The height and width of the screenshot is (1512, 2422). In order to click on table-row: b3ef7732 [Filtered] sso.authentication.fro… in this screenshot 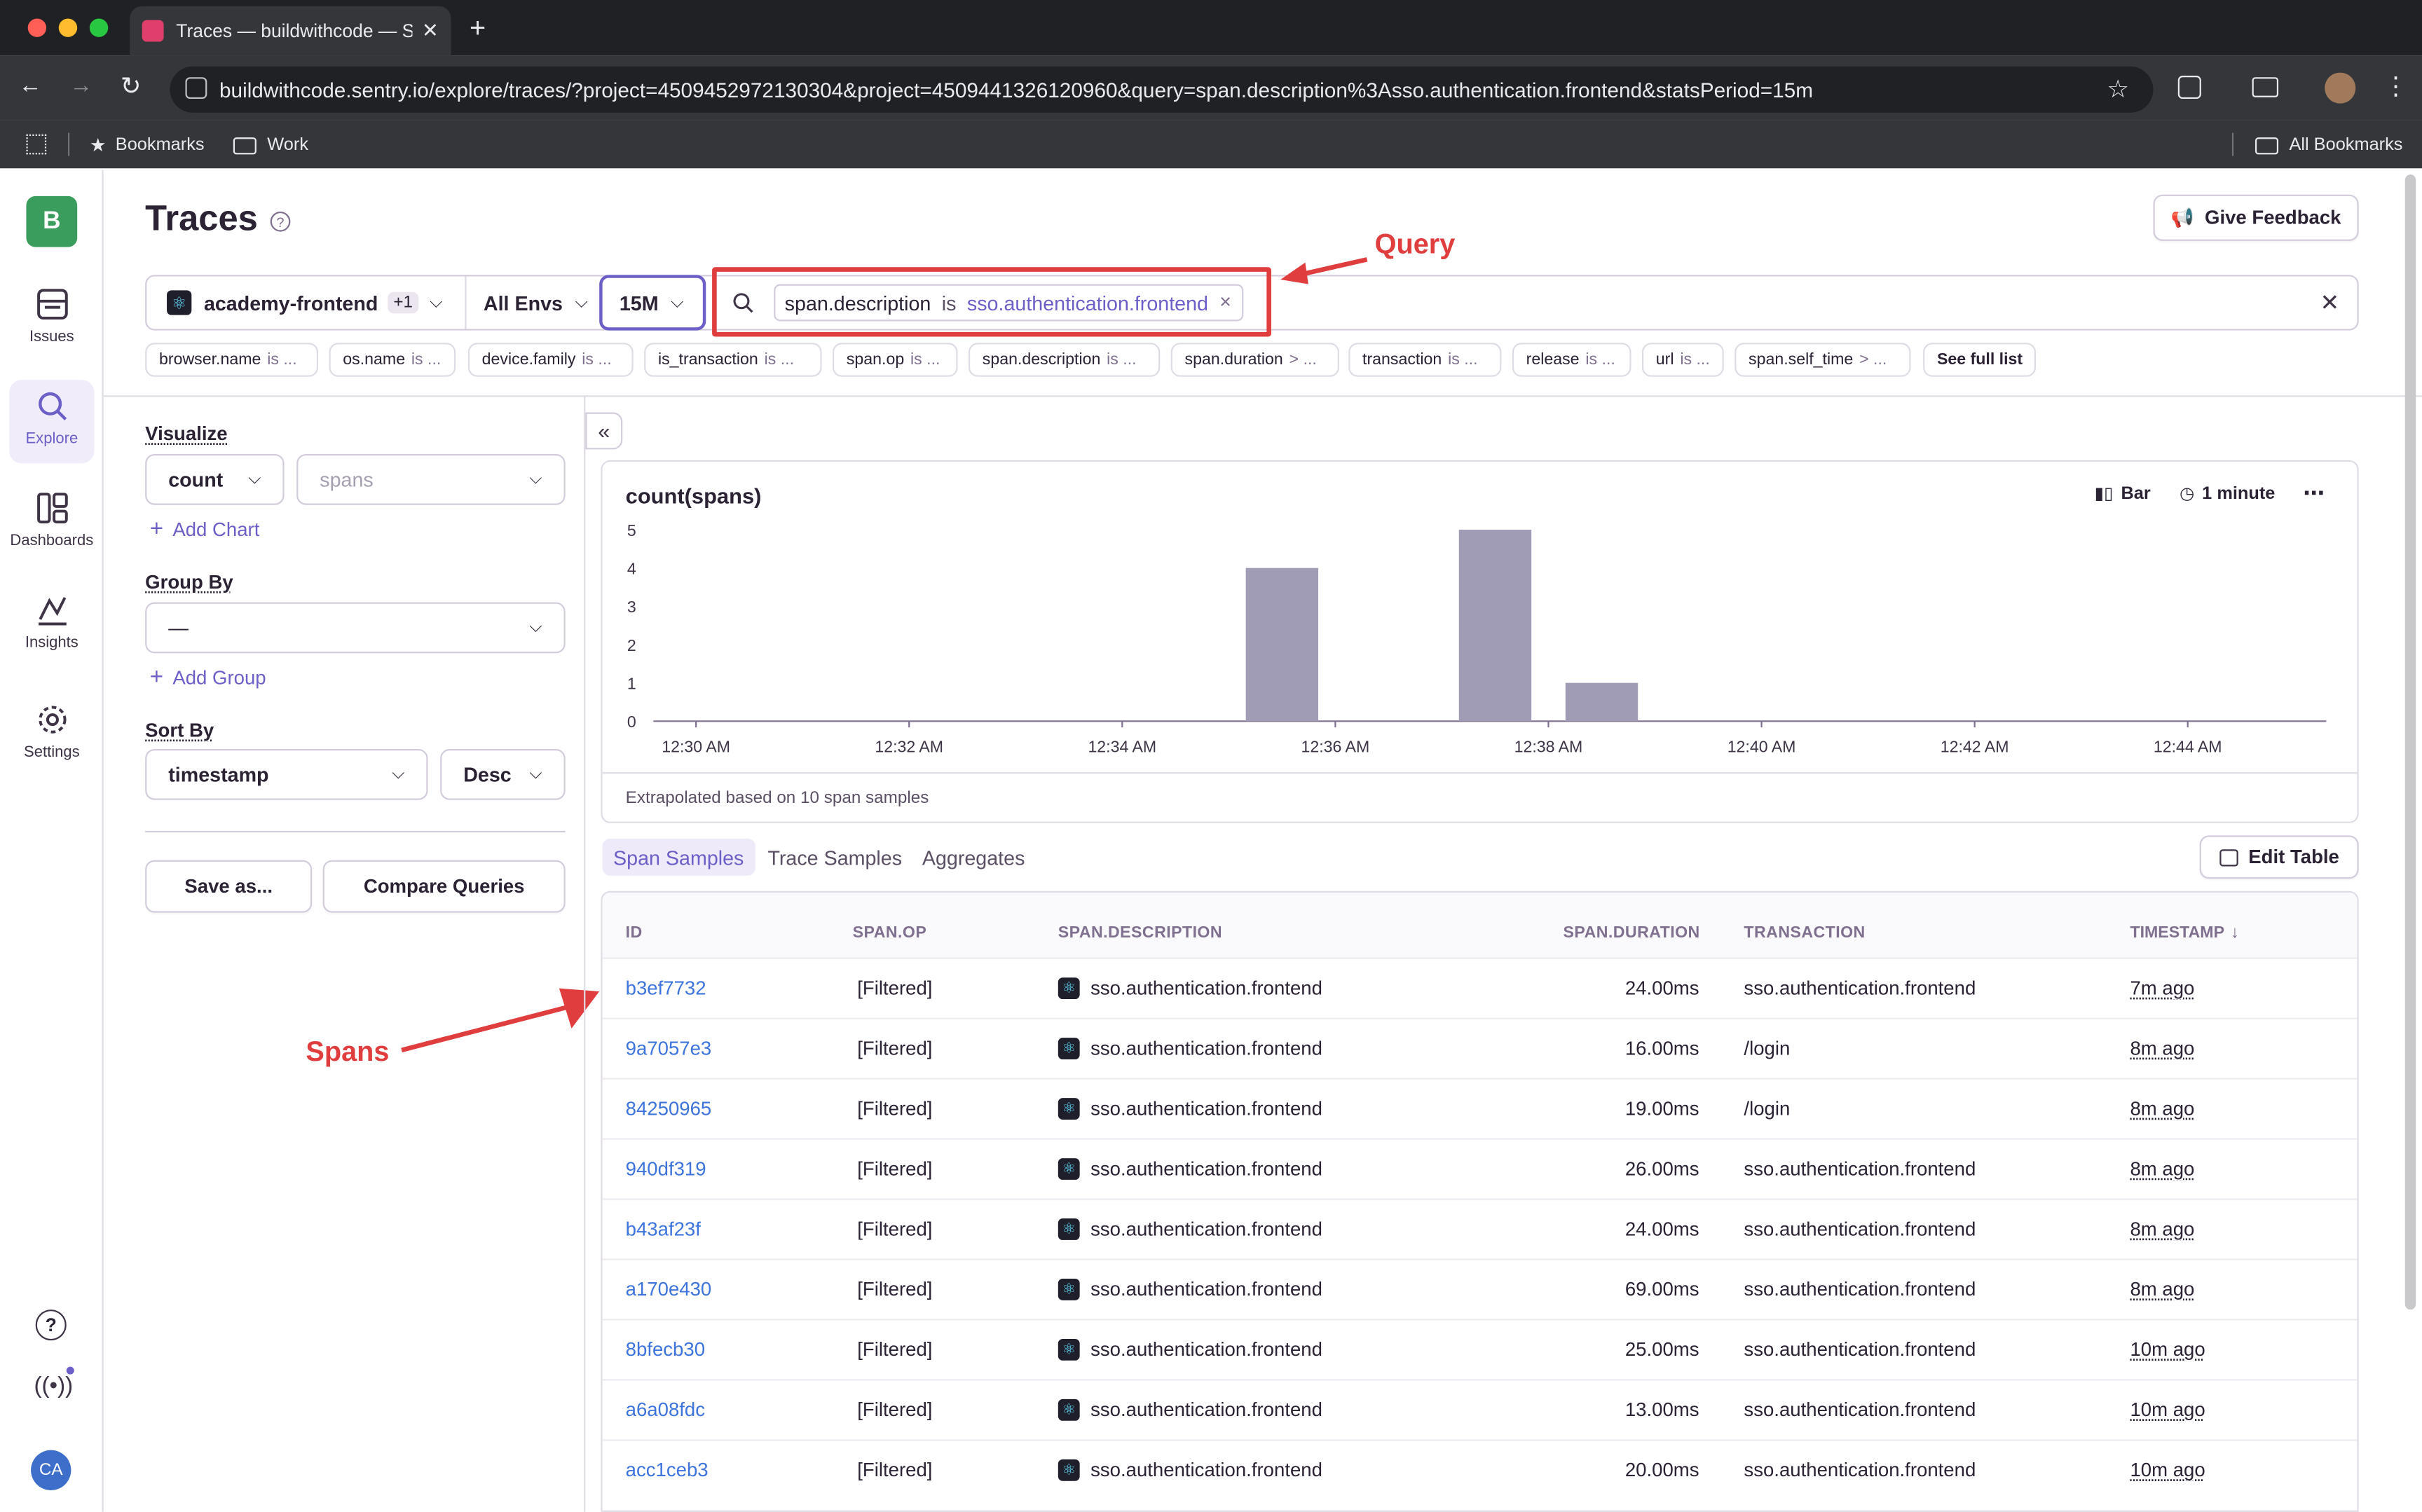, I will do `click(1480, 987)`.